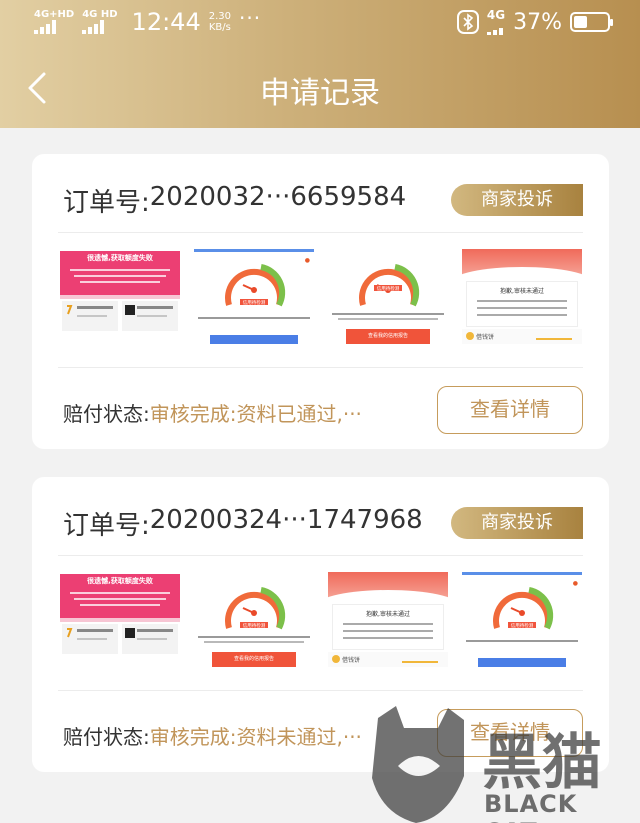 Image resolution: width=640 pixels, height=823 pixels. Describe the element at coordinates (250, 18) in the screenshot. I see `more-notifications: ···` at that location.